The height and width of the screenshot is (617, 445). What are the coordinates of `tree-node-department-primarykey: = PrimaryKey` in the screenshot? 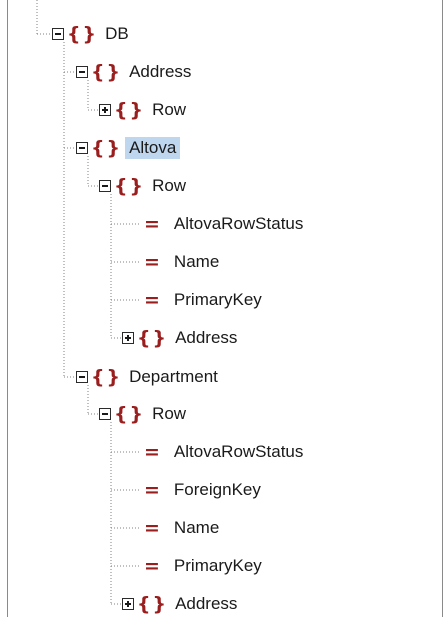 It's located at (203, 566).